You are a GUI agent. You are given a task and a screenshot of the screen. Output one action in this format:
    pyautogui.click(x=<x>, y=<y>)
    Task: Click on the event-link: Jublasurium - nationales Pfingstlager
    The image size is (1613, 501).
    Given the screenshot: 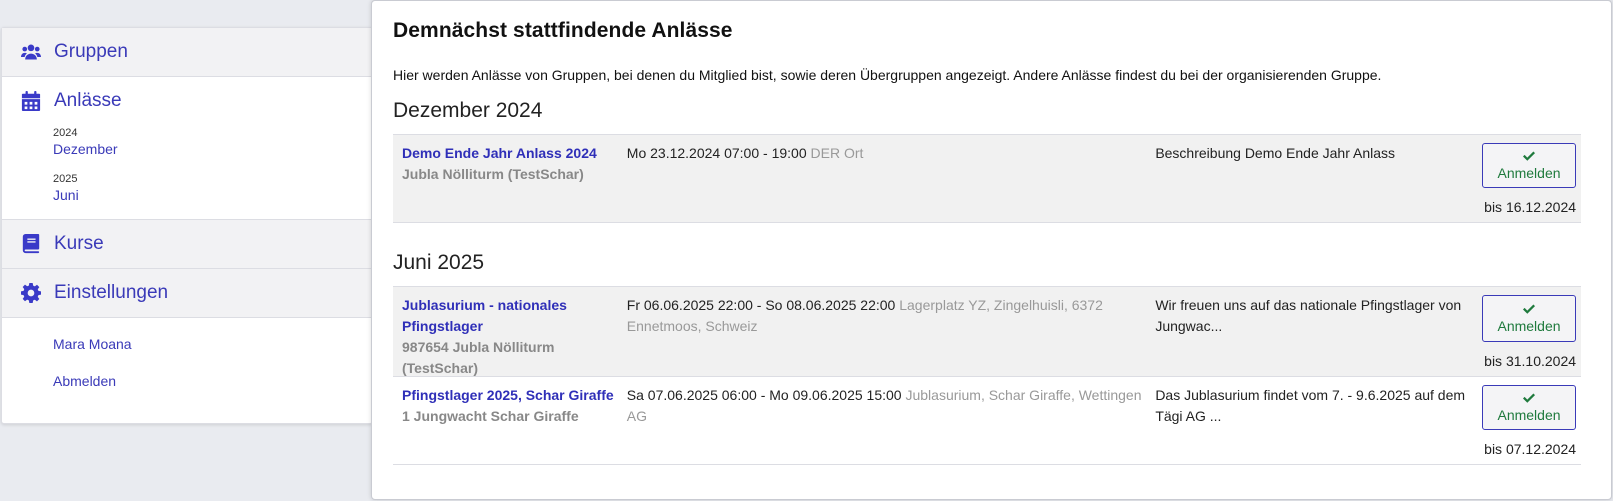 What is the action you would take?
    pyautogui.click(x=514, y=316)
    